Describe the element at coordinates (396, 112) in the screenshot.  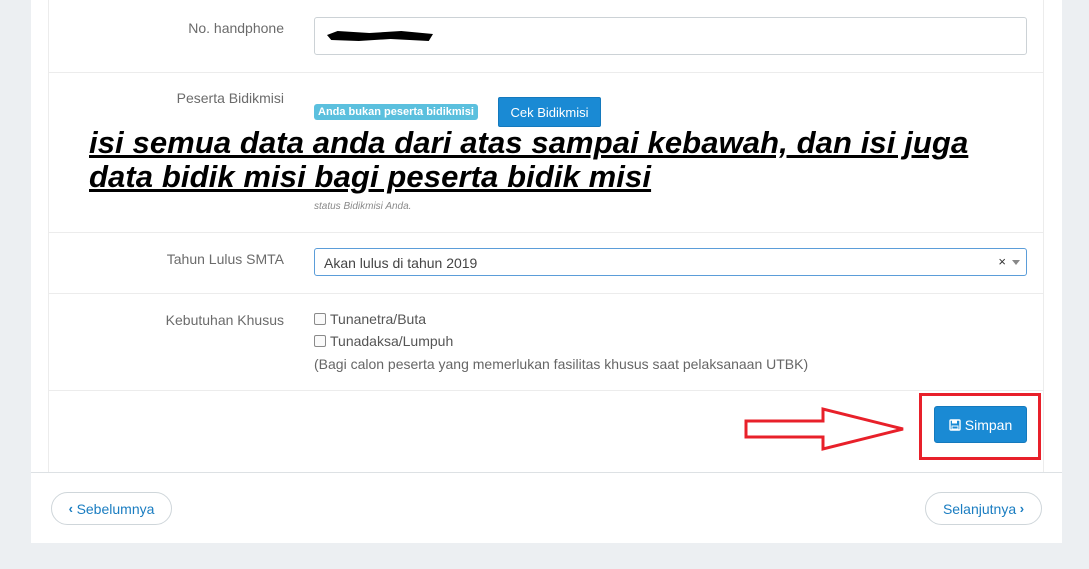
I see `bidikmisi-status-badge: Anda bukan peserta bidikmisi` at that location.